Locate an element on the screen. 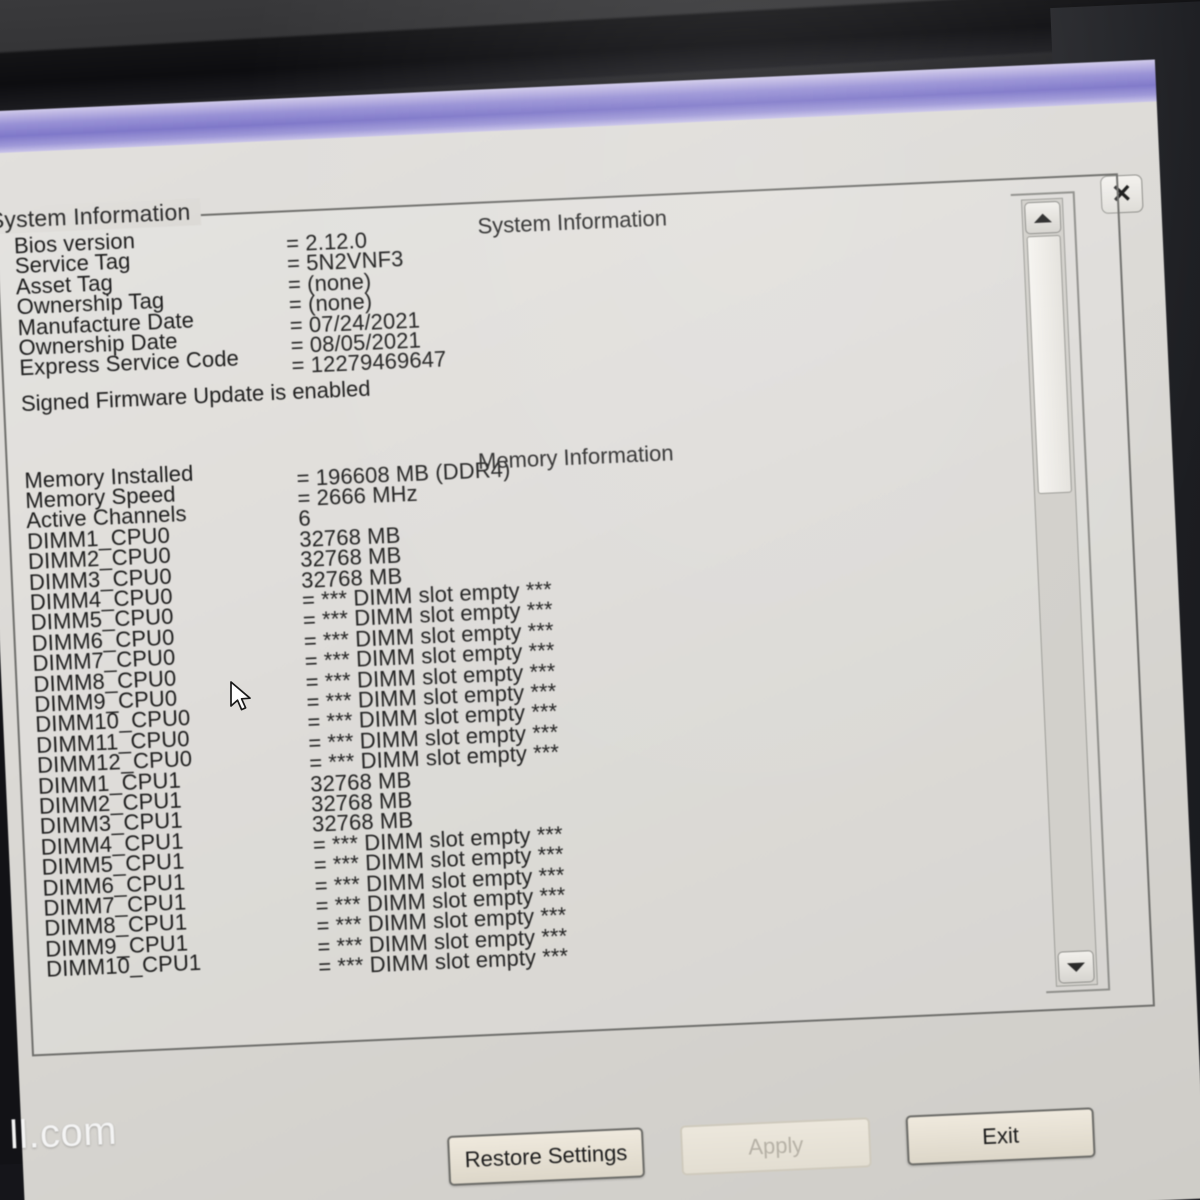 This screenshot has width=1200, height=1200. scroll-down-button is located at coordinates (1076, 967).